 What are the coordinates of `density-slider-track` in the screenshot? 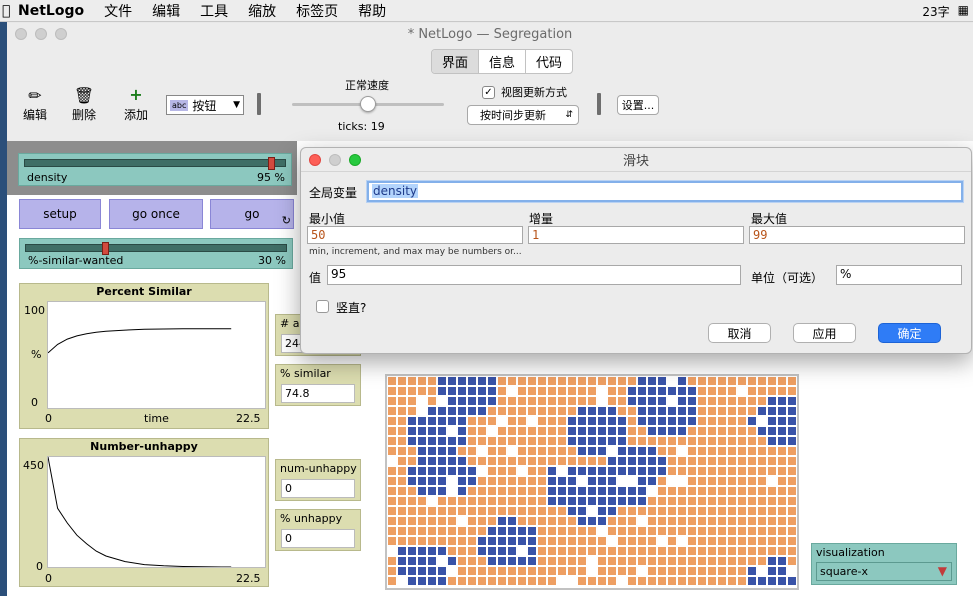 It's located at (155, 163).